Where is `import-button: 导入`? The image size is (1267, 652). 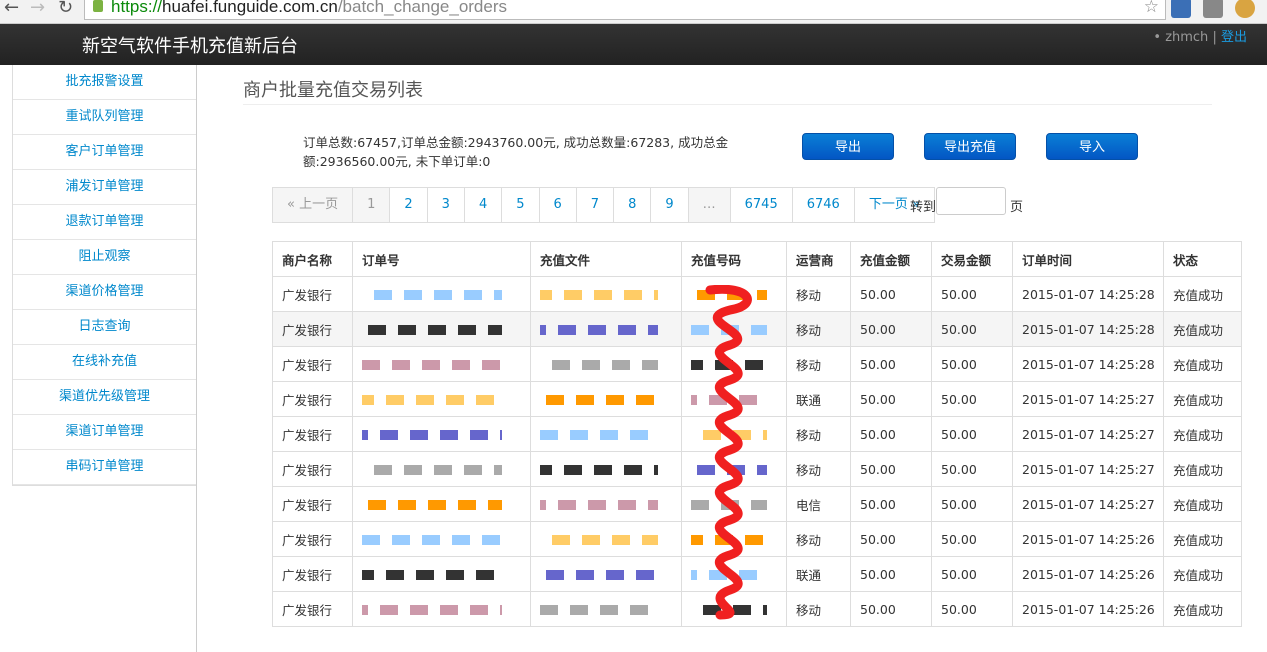
import-button: 导入 is located at coordinates (1092, 146).